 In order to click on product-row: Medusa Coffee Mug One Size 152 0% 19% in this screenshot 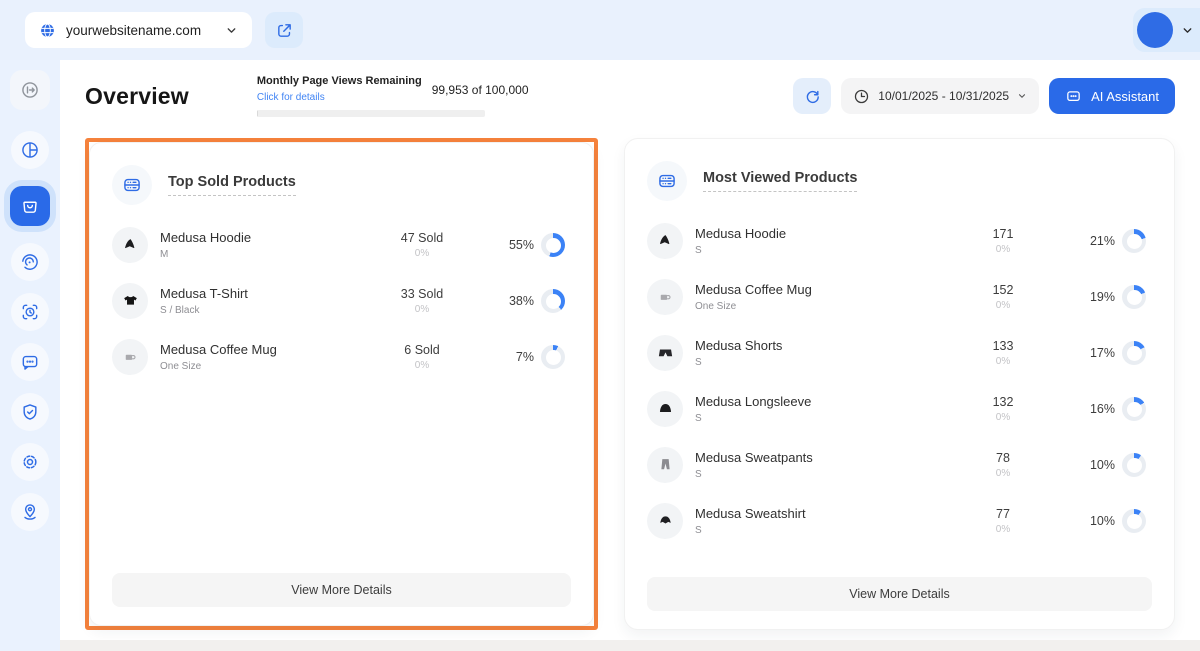, I will do `click(899, 297)`.